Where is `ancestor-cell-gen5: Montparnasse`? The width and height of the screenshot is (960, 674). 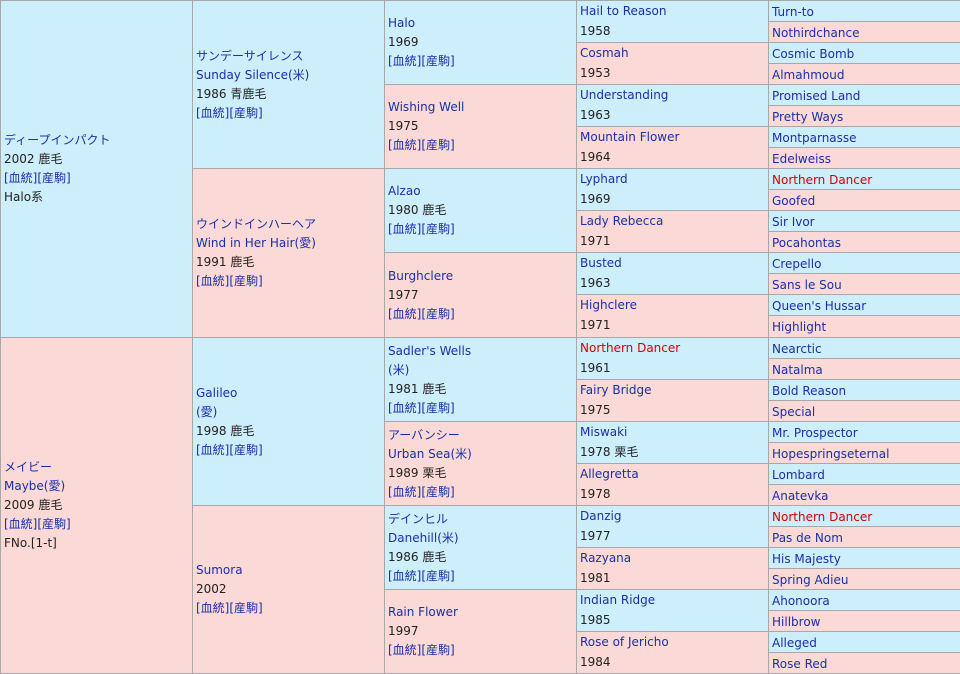 ancestor-cell-gen5: Montparnasse is located at coordinates (864, 137).